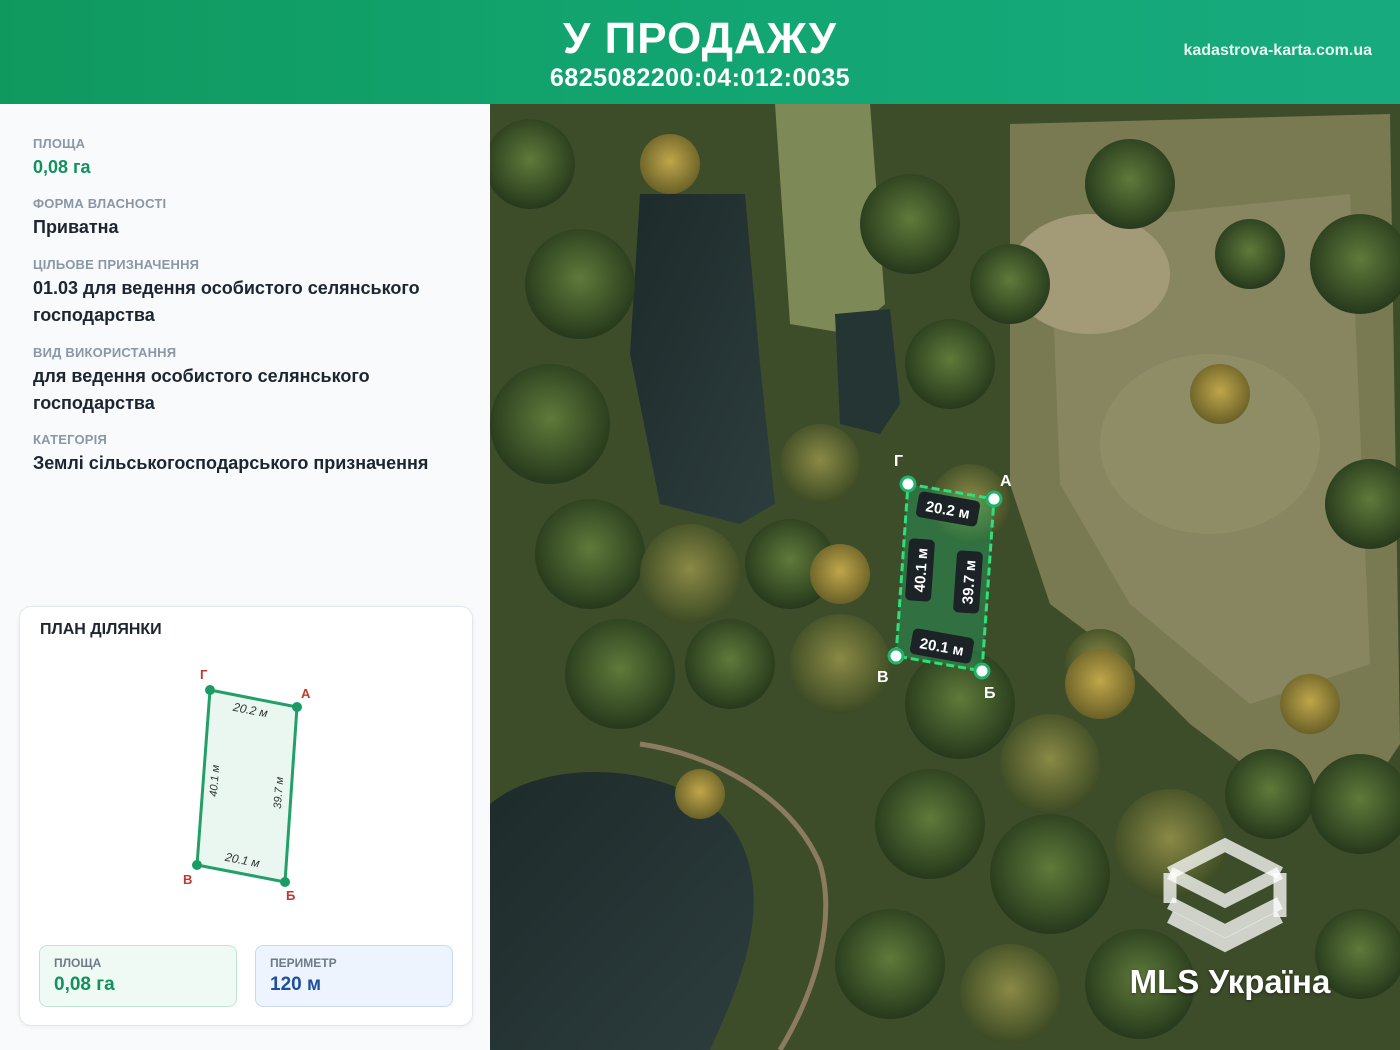 The width and height of the screenshot is (1400, 1050). I want to click on map-vertex-a-marker, so click(994, 499).